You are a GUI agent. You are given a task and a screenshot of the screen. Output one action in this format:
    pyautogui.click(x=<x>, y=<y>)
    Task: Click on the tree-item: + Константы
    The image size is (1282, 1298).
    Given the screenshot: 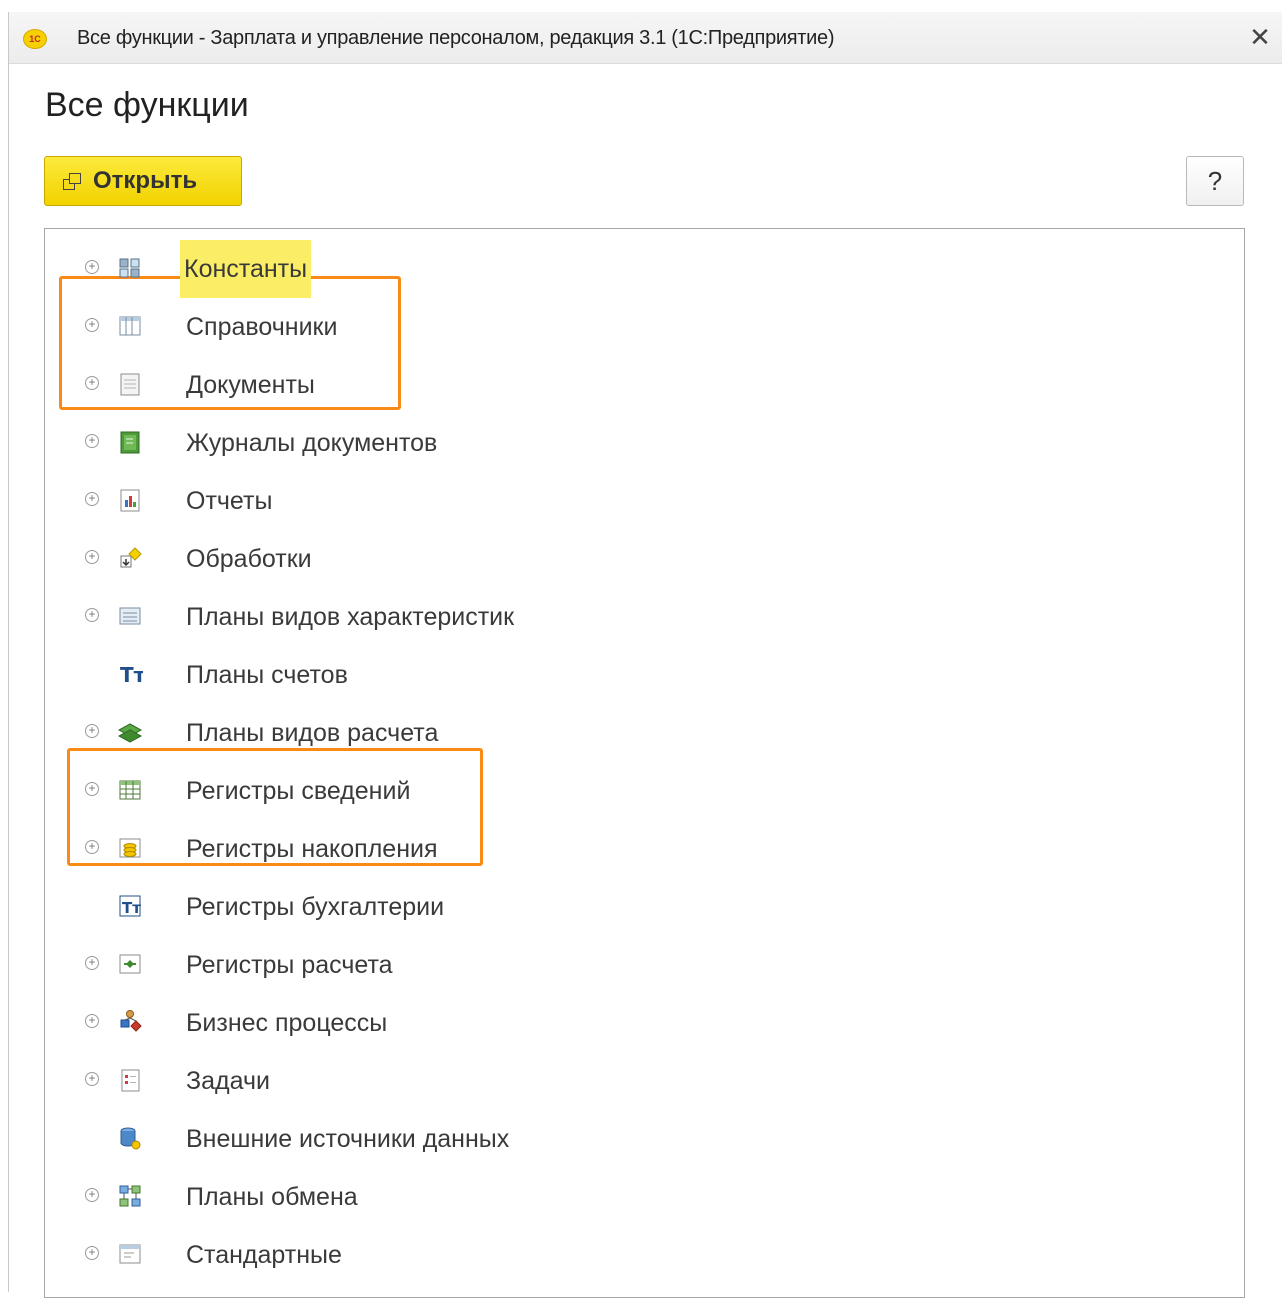 What is the action you would take?
    pyautogui.click(x=644, y=269)
    